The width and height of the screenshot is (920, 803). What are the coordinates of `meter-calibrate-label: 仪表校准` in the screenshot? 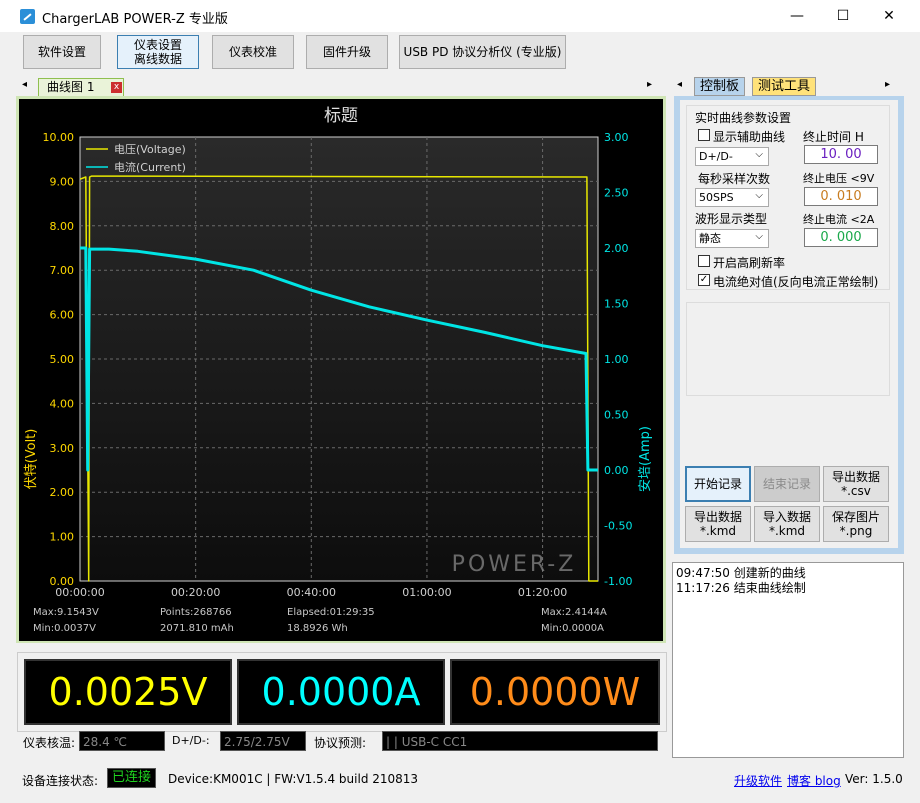 It's located at (252, 52).